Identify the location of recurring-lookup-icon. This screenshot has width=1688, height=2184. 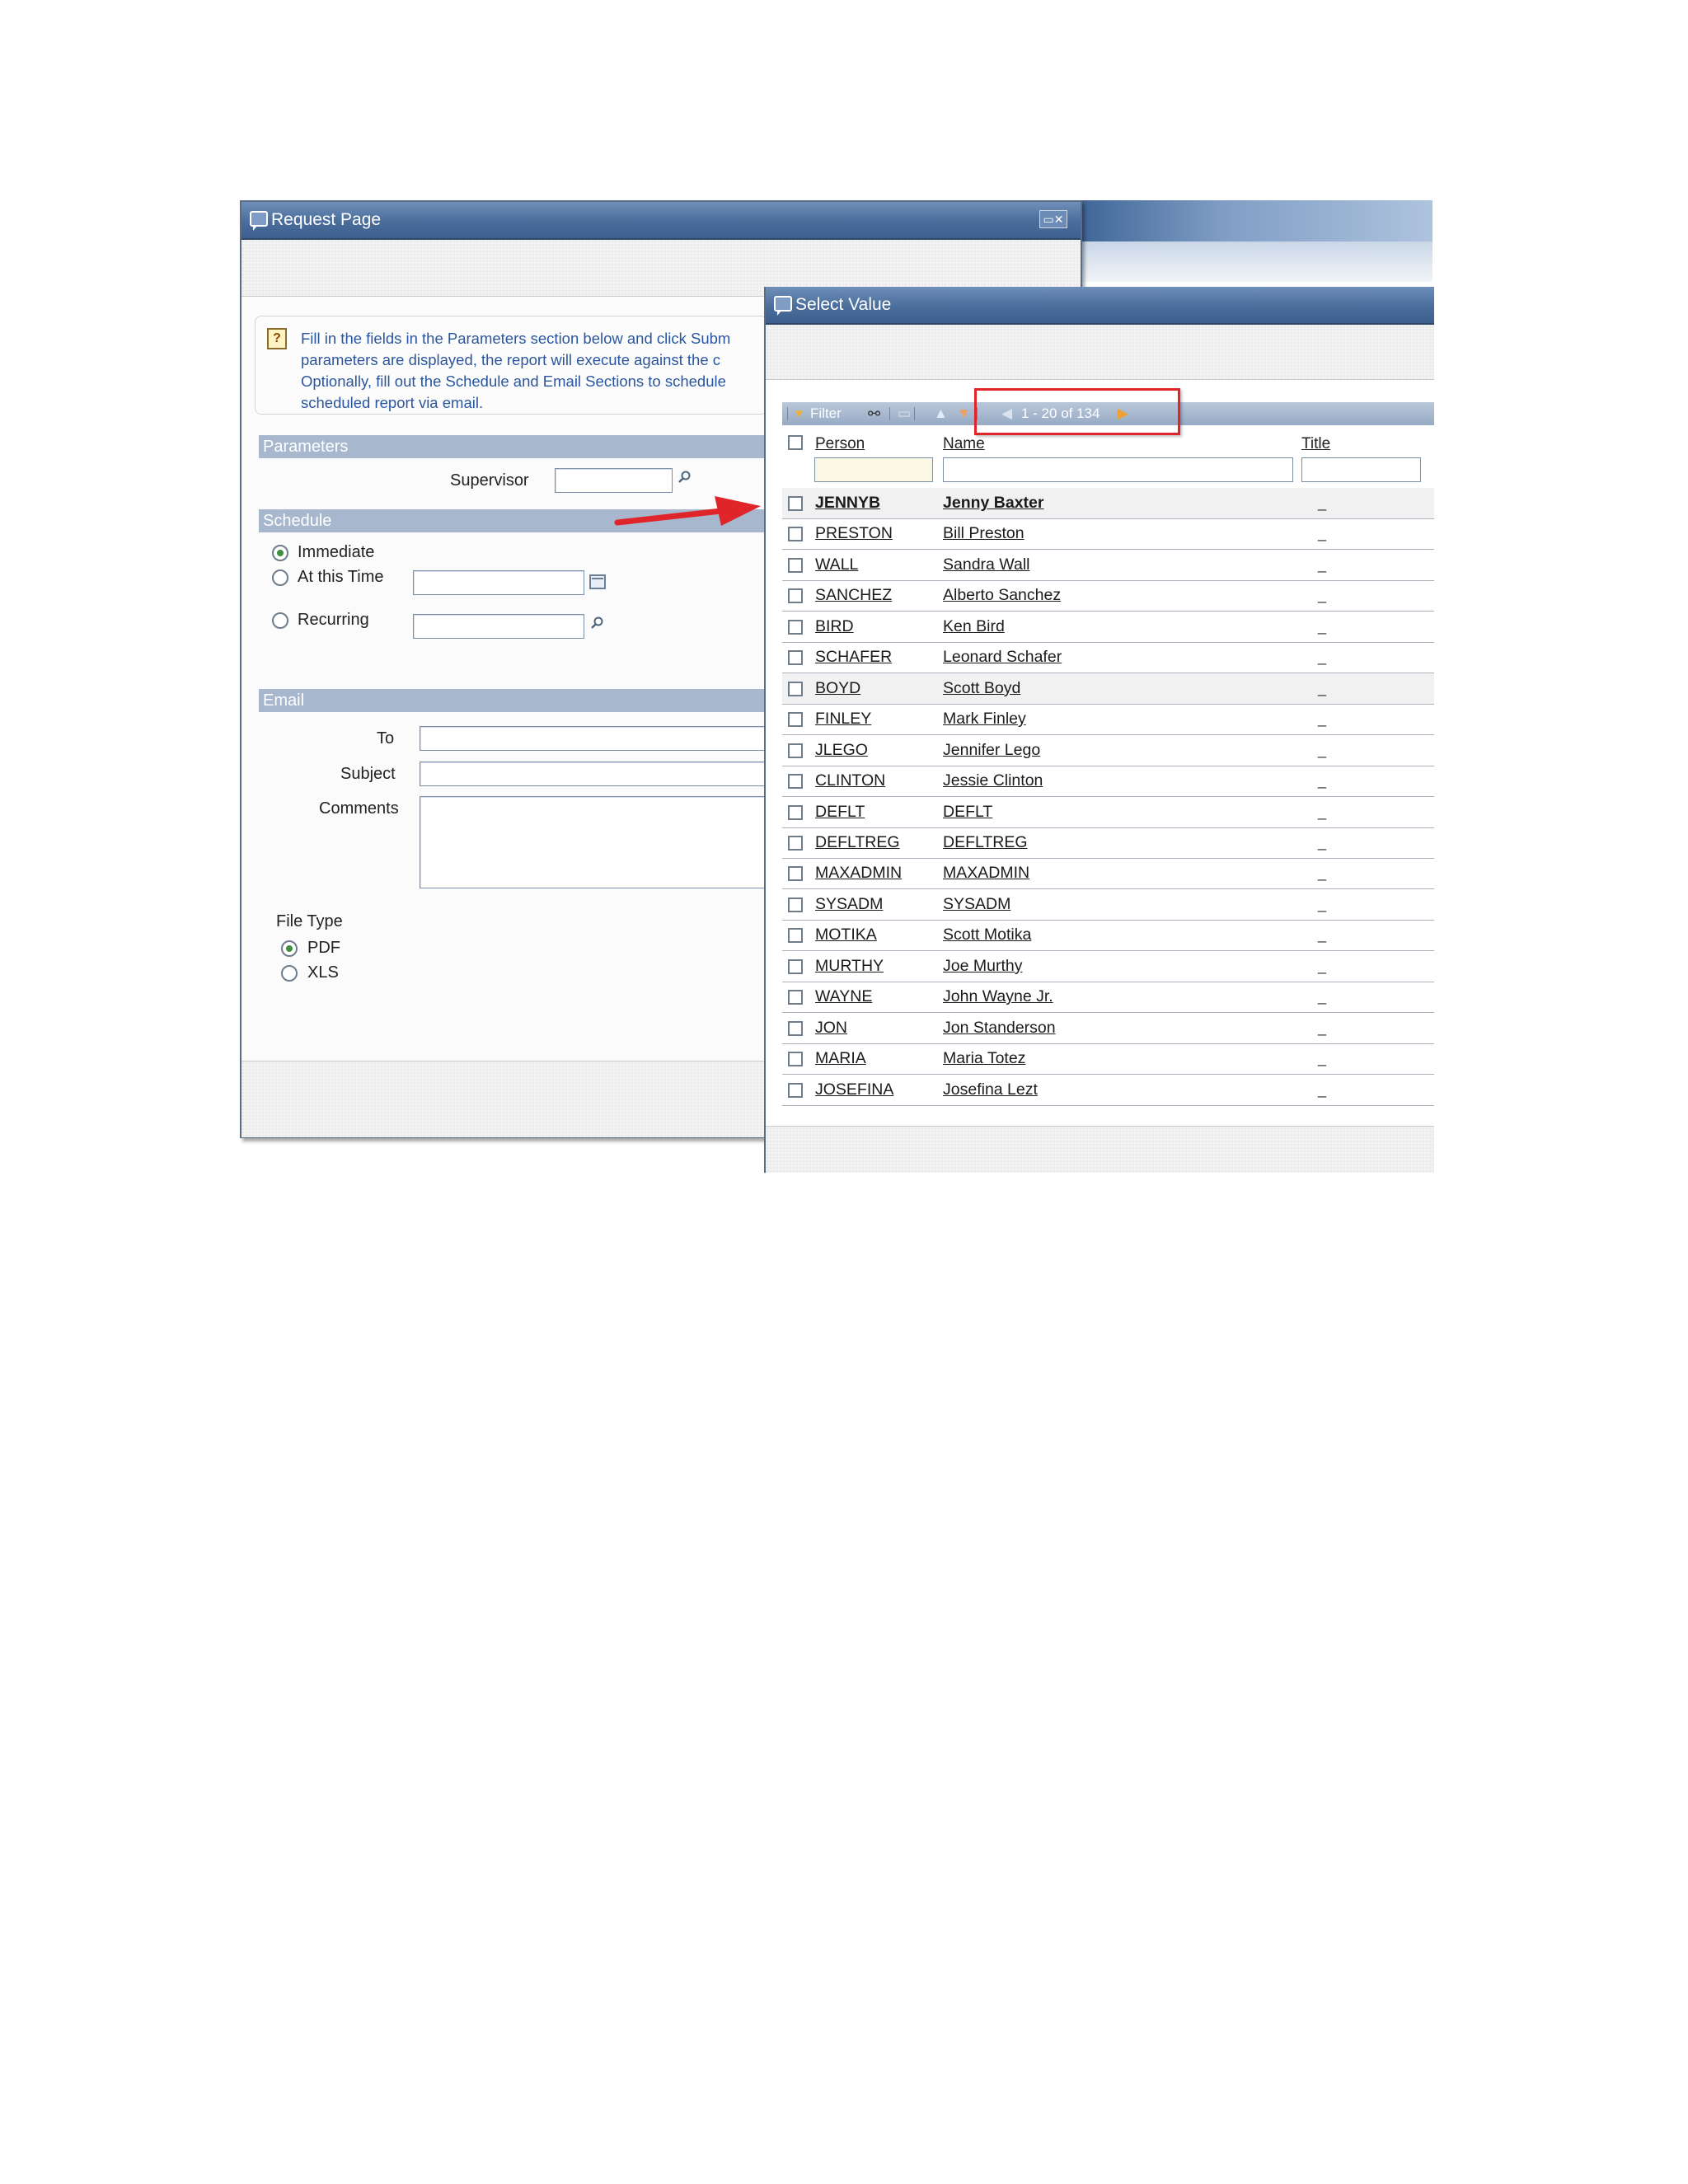
(597, 623).